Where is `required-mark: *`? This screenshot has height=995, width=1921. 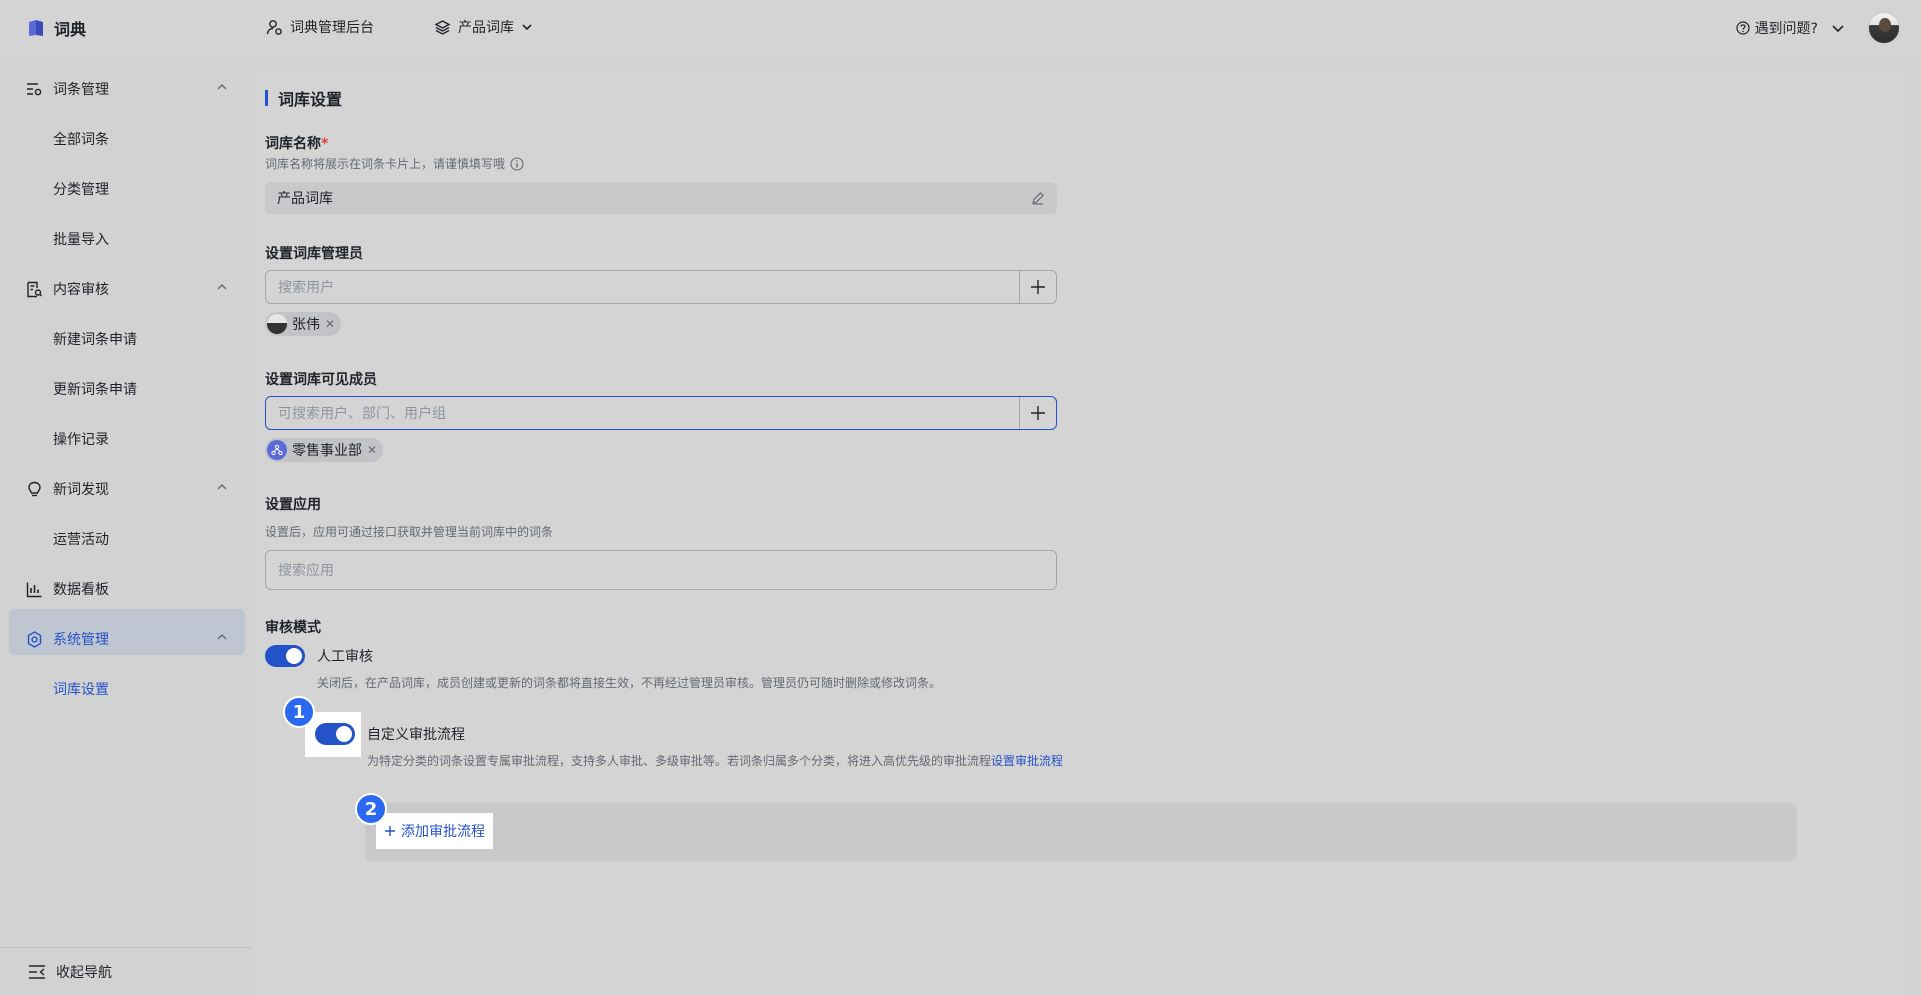
required-mark: * is located at coordinates (325, 144).